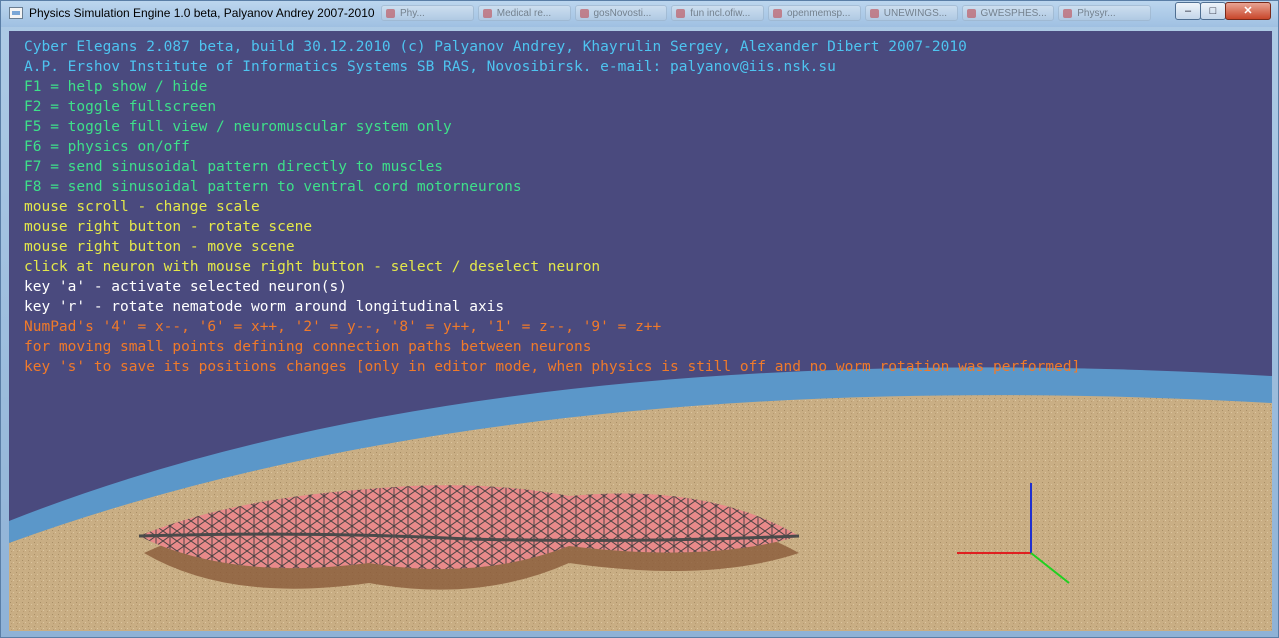 The width and height of the screenshot is (1279, 638). Describe the element at coordinates (142, 207) in the screenshot. I see `help-line: mouse scroll - change scale` at that location.